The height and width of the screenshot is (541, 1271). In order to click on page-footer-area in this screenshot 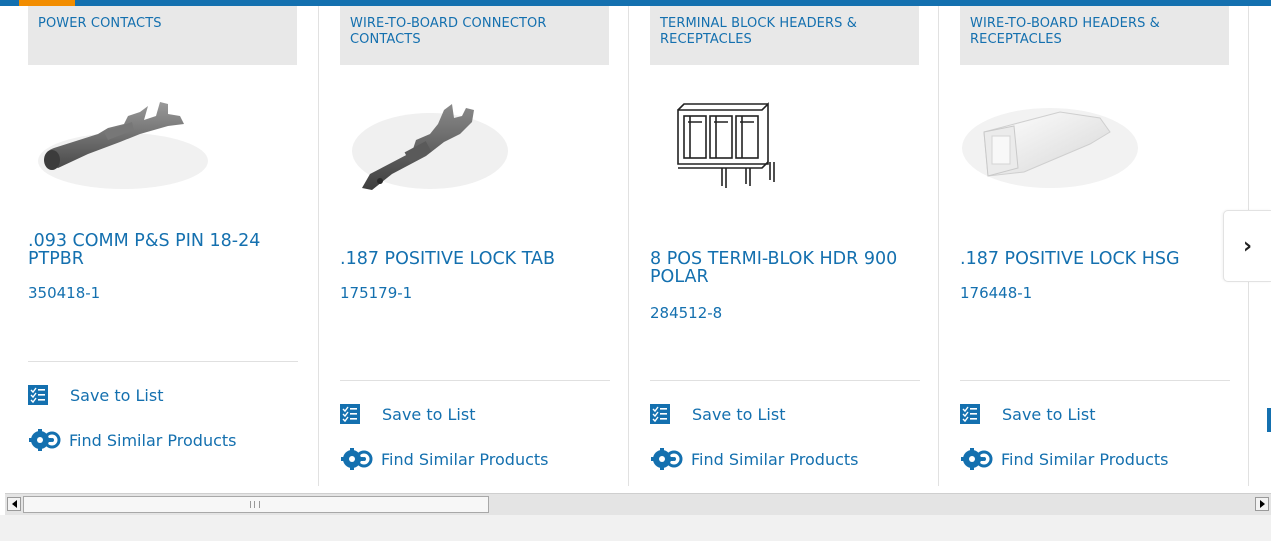, I will do `click(635, 528)`.